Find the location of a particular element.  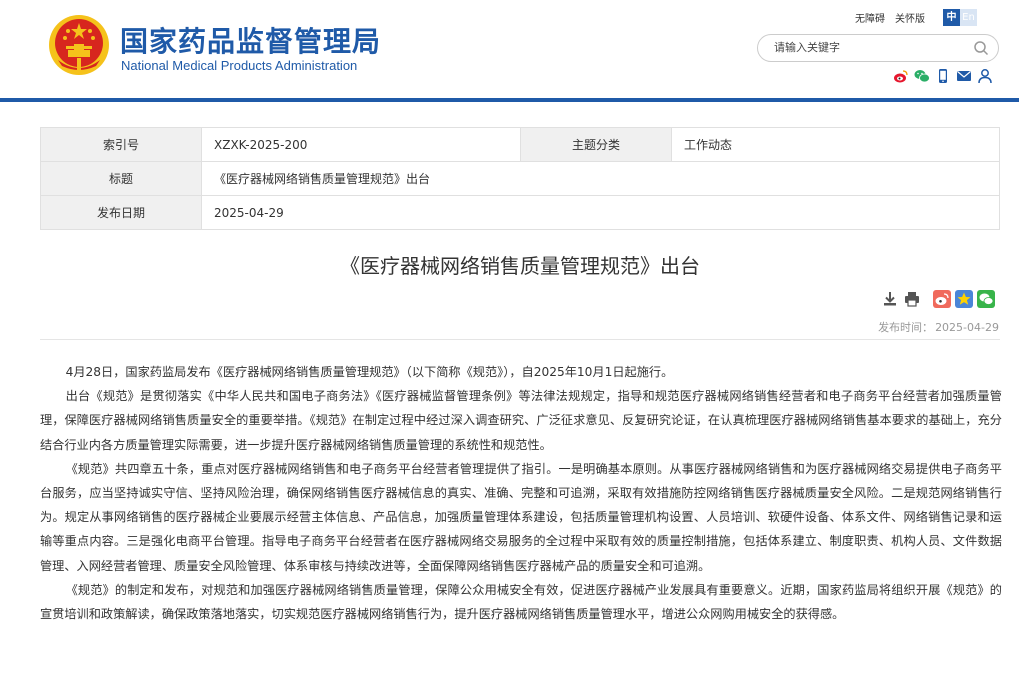

publish-date-label: 发布时间： is located at coordinates (906, 327).